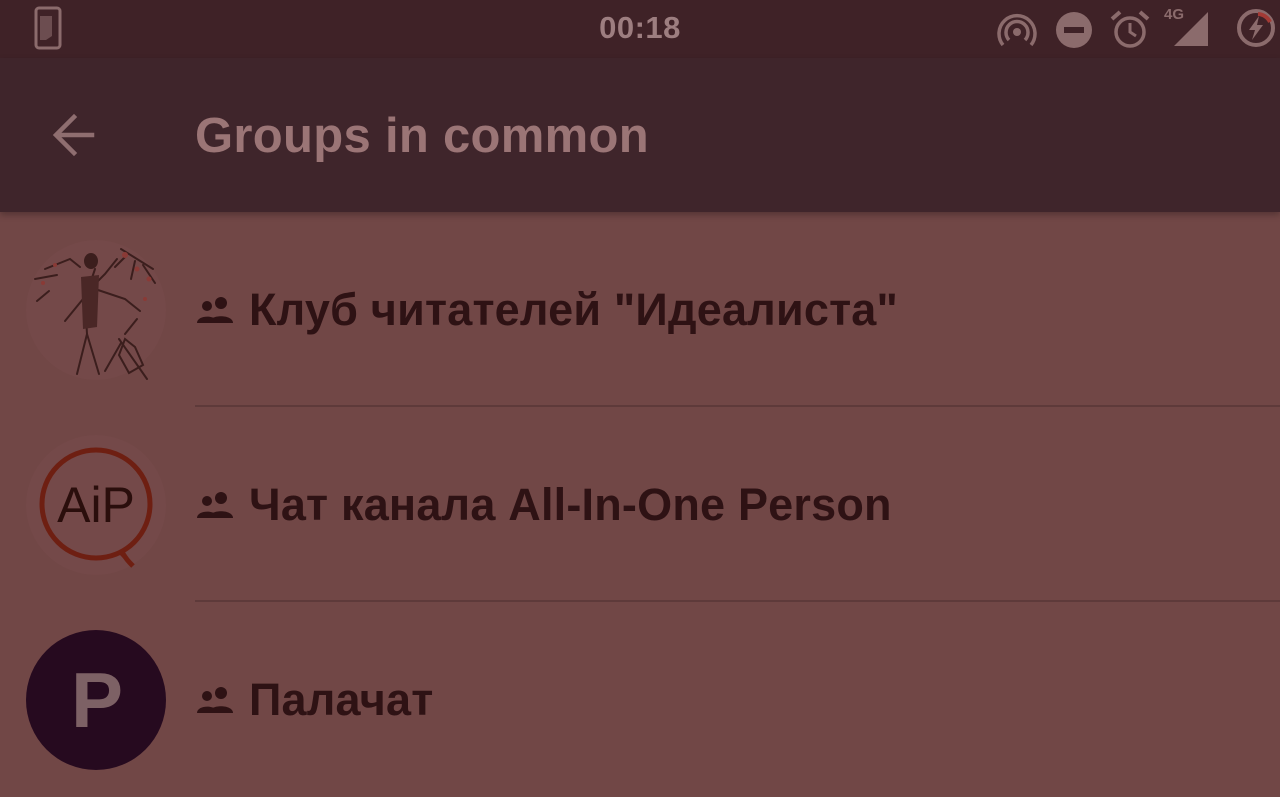 This screenshot has width=1280, height=797. Describe the element at coordinates (1256, 28) in the screenshot. I see `battery-charging-icon` at that location.